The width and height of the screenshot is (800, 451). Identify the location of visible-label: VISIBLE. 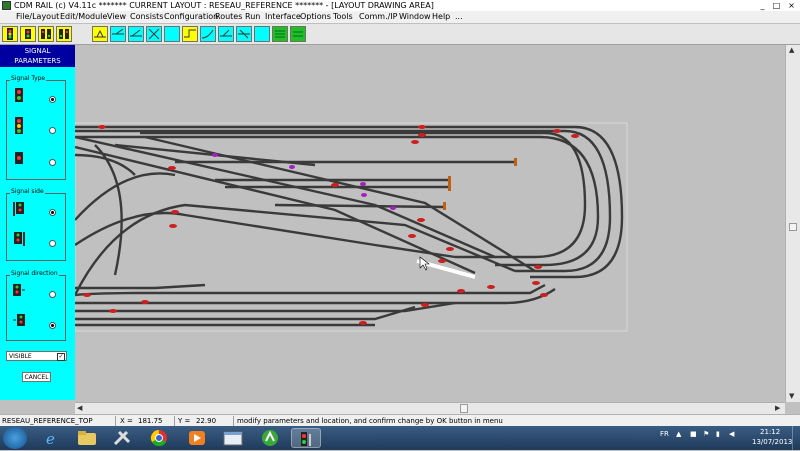
(20, 356).